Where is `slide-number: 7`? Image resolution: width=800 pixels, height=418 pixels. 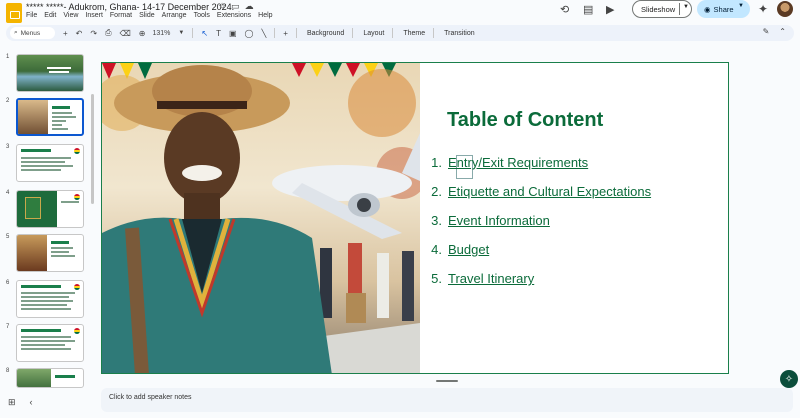
slide-number: 7 is located at coordinates (8, 327).